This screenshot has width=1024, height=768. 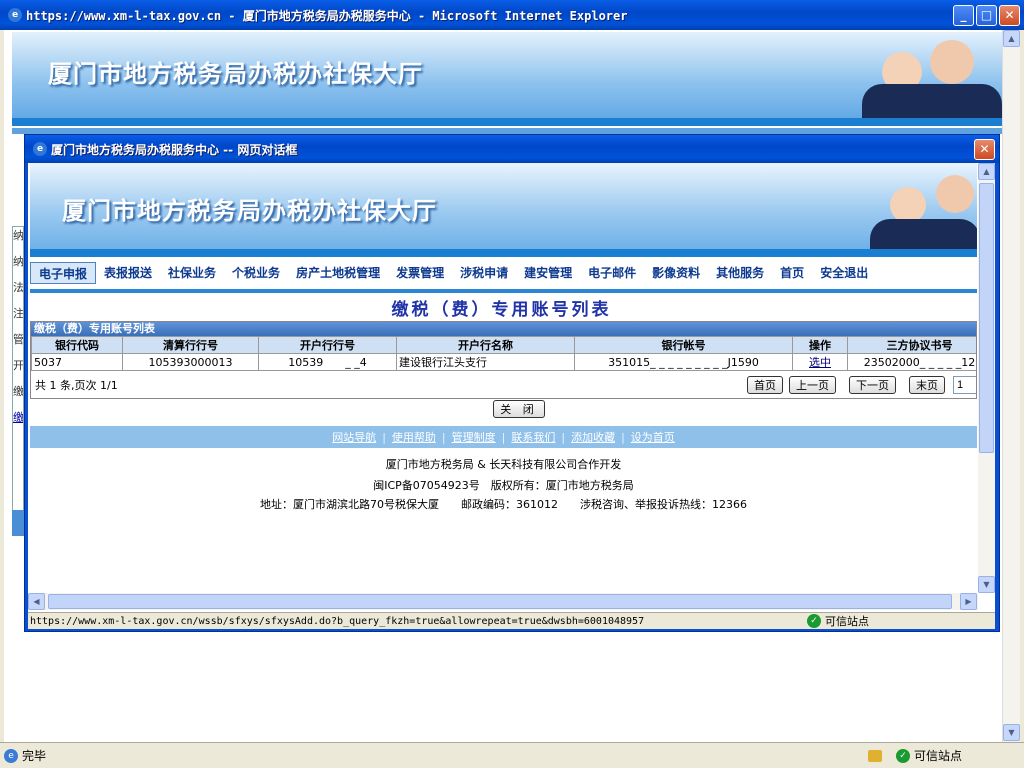 I want to click on nav-item-email: 电子邮件, so click(x=612, y=273).